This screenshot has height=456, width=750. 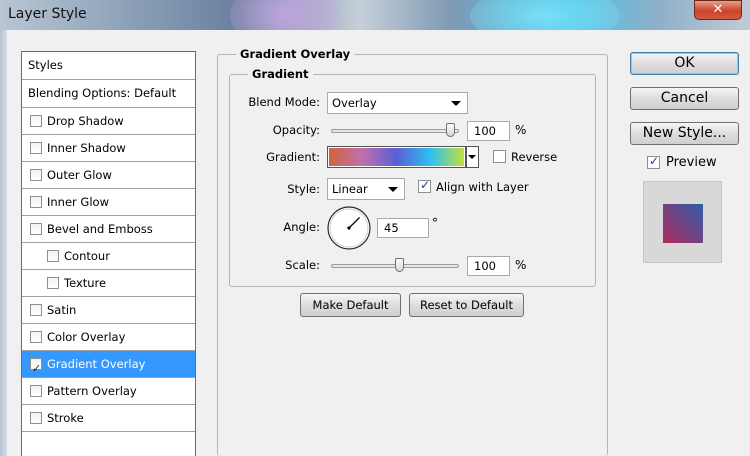 I want to click on style-item-pattern-overlay: Pattern Overlay, so click(x=108, y=391).